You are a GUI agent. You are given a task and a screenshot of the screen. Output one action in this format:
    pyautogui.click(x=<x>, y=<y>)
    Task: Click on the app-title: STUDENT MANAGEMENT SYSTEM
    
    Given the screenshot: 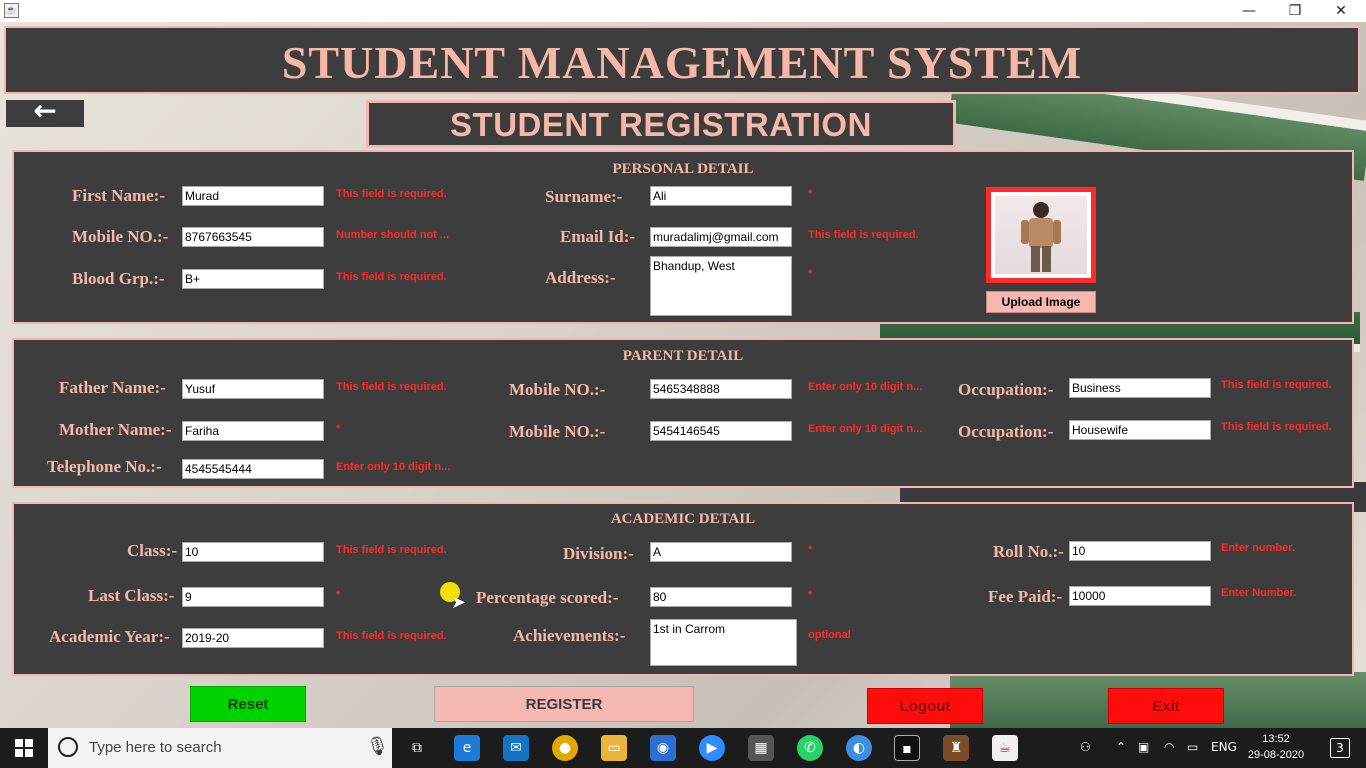 What is the action you would take?
    pyautogui.click(x=682, y=62)
    